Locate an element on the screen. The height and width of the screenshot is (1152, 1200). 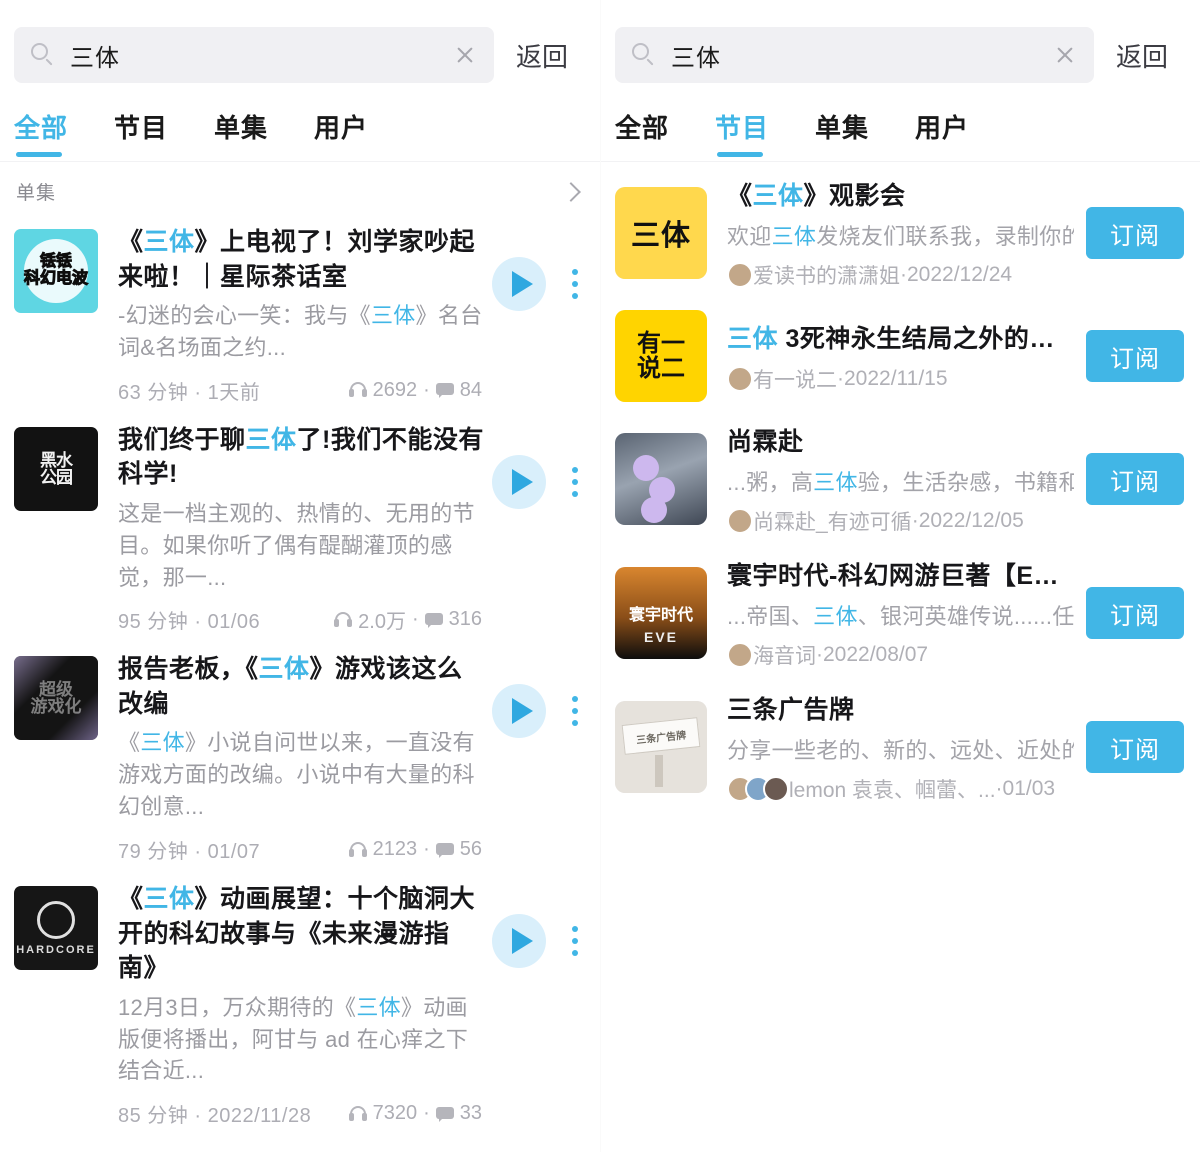
episode-description-highlight: 三体 is located at coordinates (393, 315).